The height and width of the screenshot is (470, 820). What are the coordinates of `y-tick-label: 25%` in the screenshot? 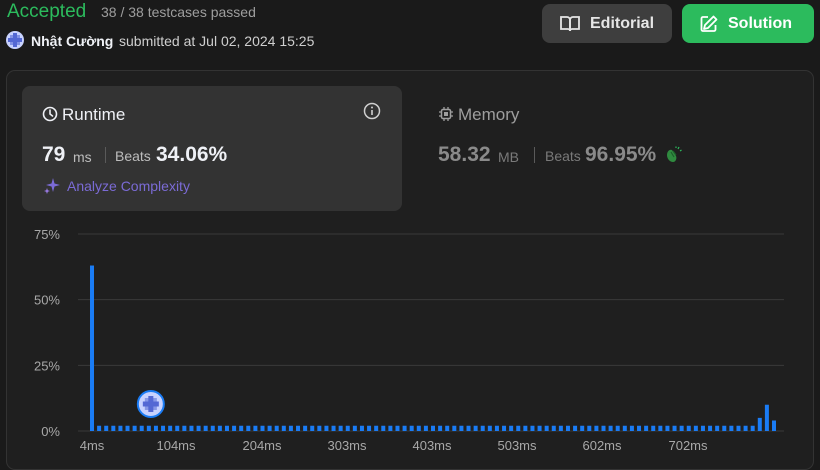 It's located at (47, 365).